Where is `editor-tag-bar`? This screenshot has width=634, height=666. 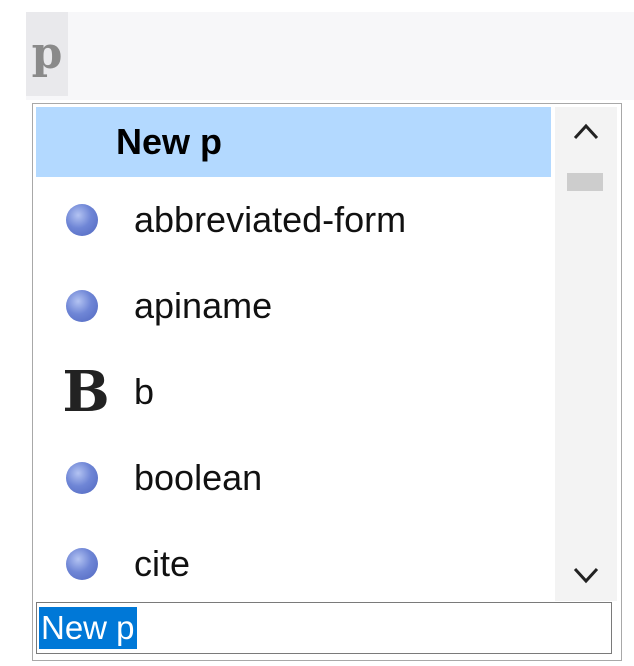
editor-tag-bar is located at coordinates (330, 56).